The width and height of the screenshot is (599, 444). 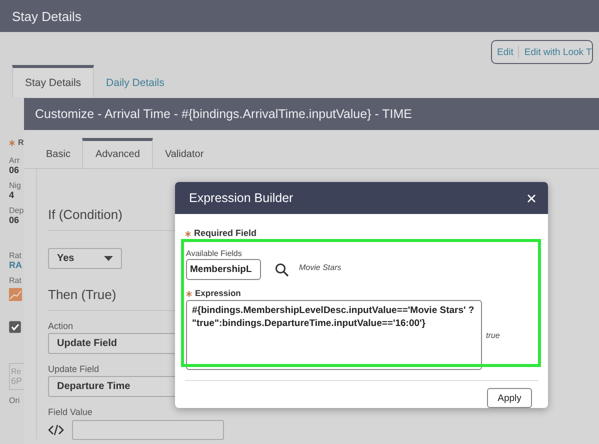 What do you see at coordinates (74, 369) in the screenshot?
I see `field-label: Update Field` at bounding box center [74, 369].